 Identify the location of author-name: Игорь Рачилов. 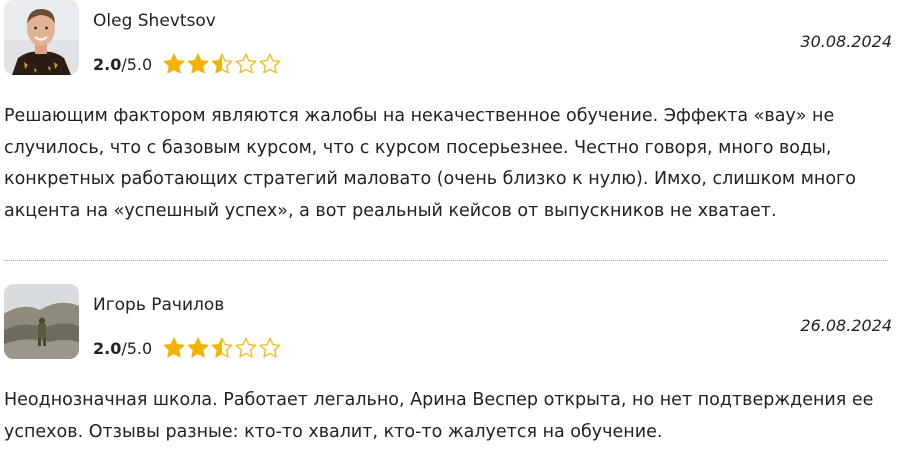
(159, 305).